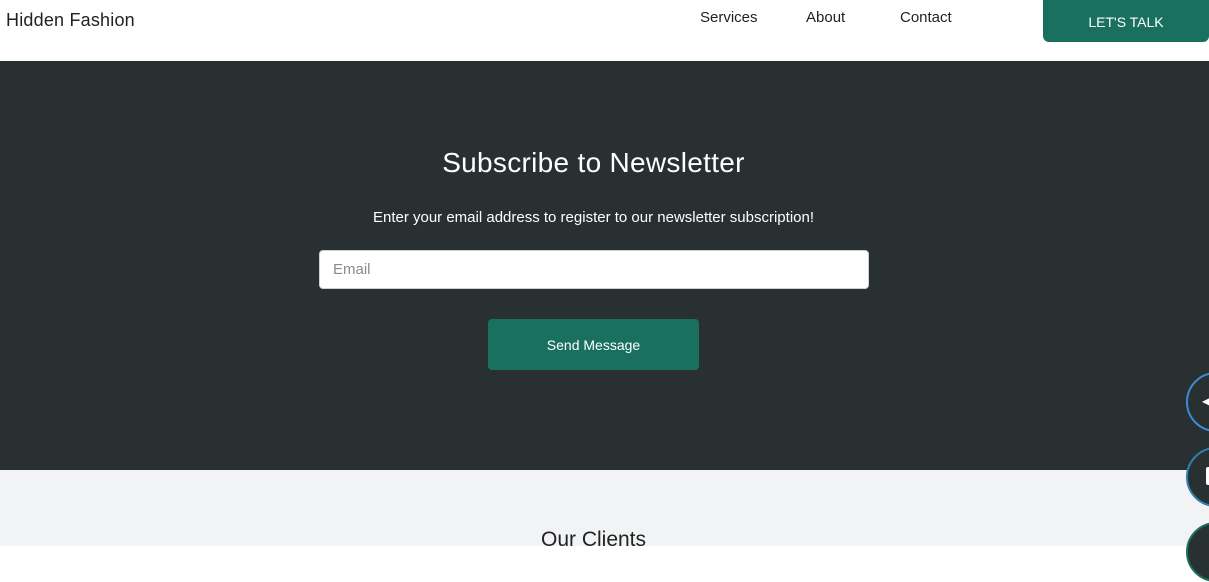 This screenshot has width=1209, height=582. I want to click on nav-link-about: About, so click(825, 17).